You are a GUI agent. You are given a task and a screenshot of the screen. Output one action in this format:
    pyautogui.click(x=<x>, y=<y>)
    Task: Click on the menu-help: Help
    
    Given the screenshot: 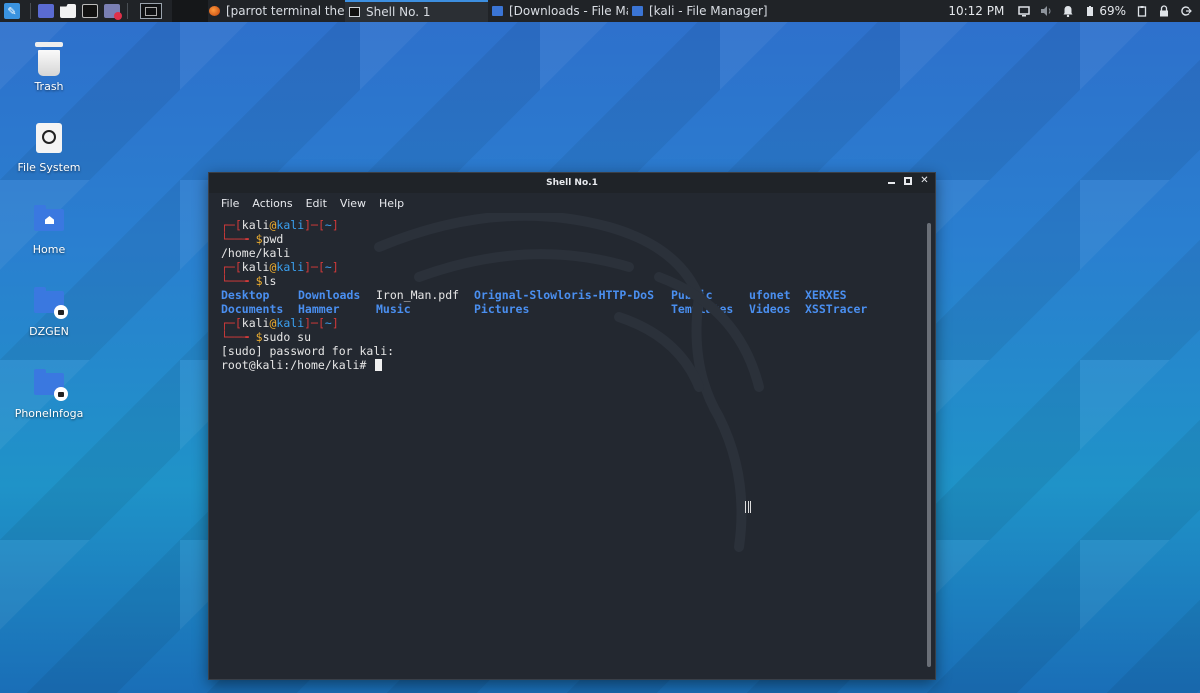 What is the action you would take?
    pyautogui.click(x=391, y=203)
    